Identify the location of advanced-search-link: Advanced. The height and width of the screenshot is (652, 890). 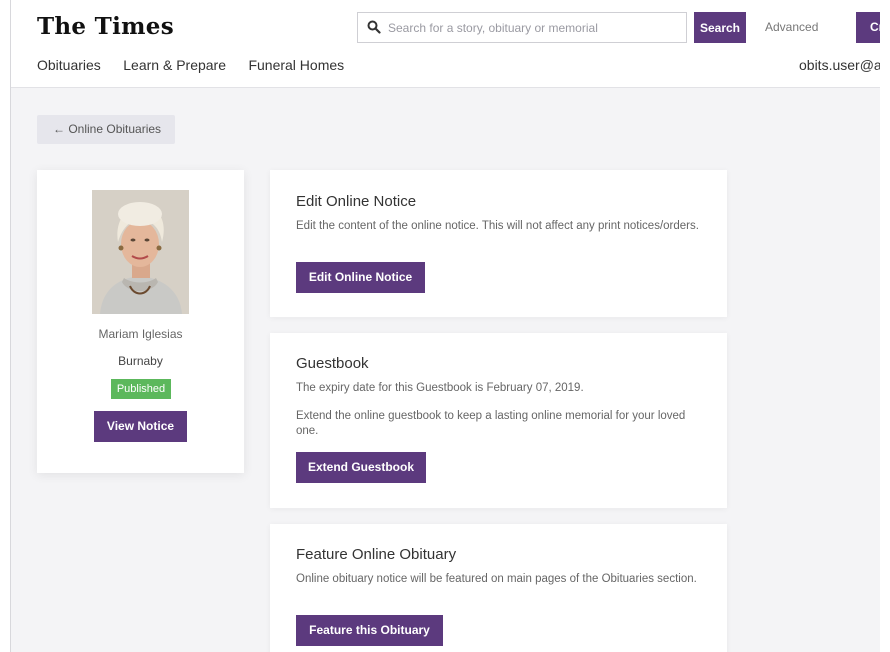
(791, 27).